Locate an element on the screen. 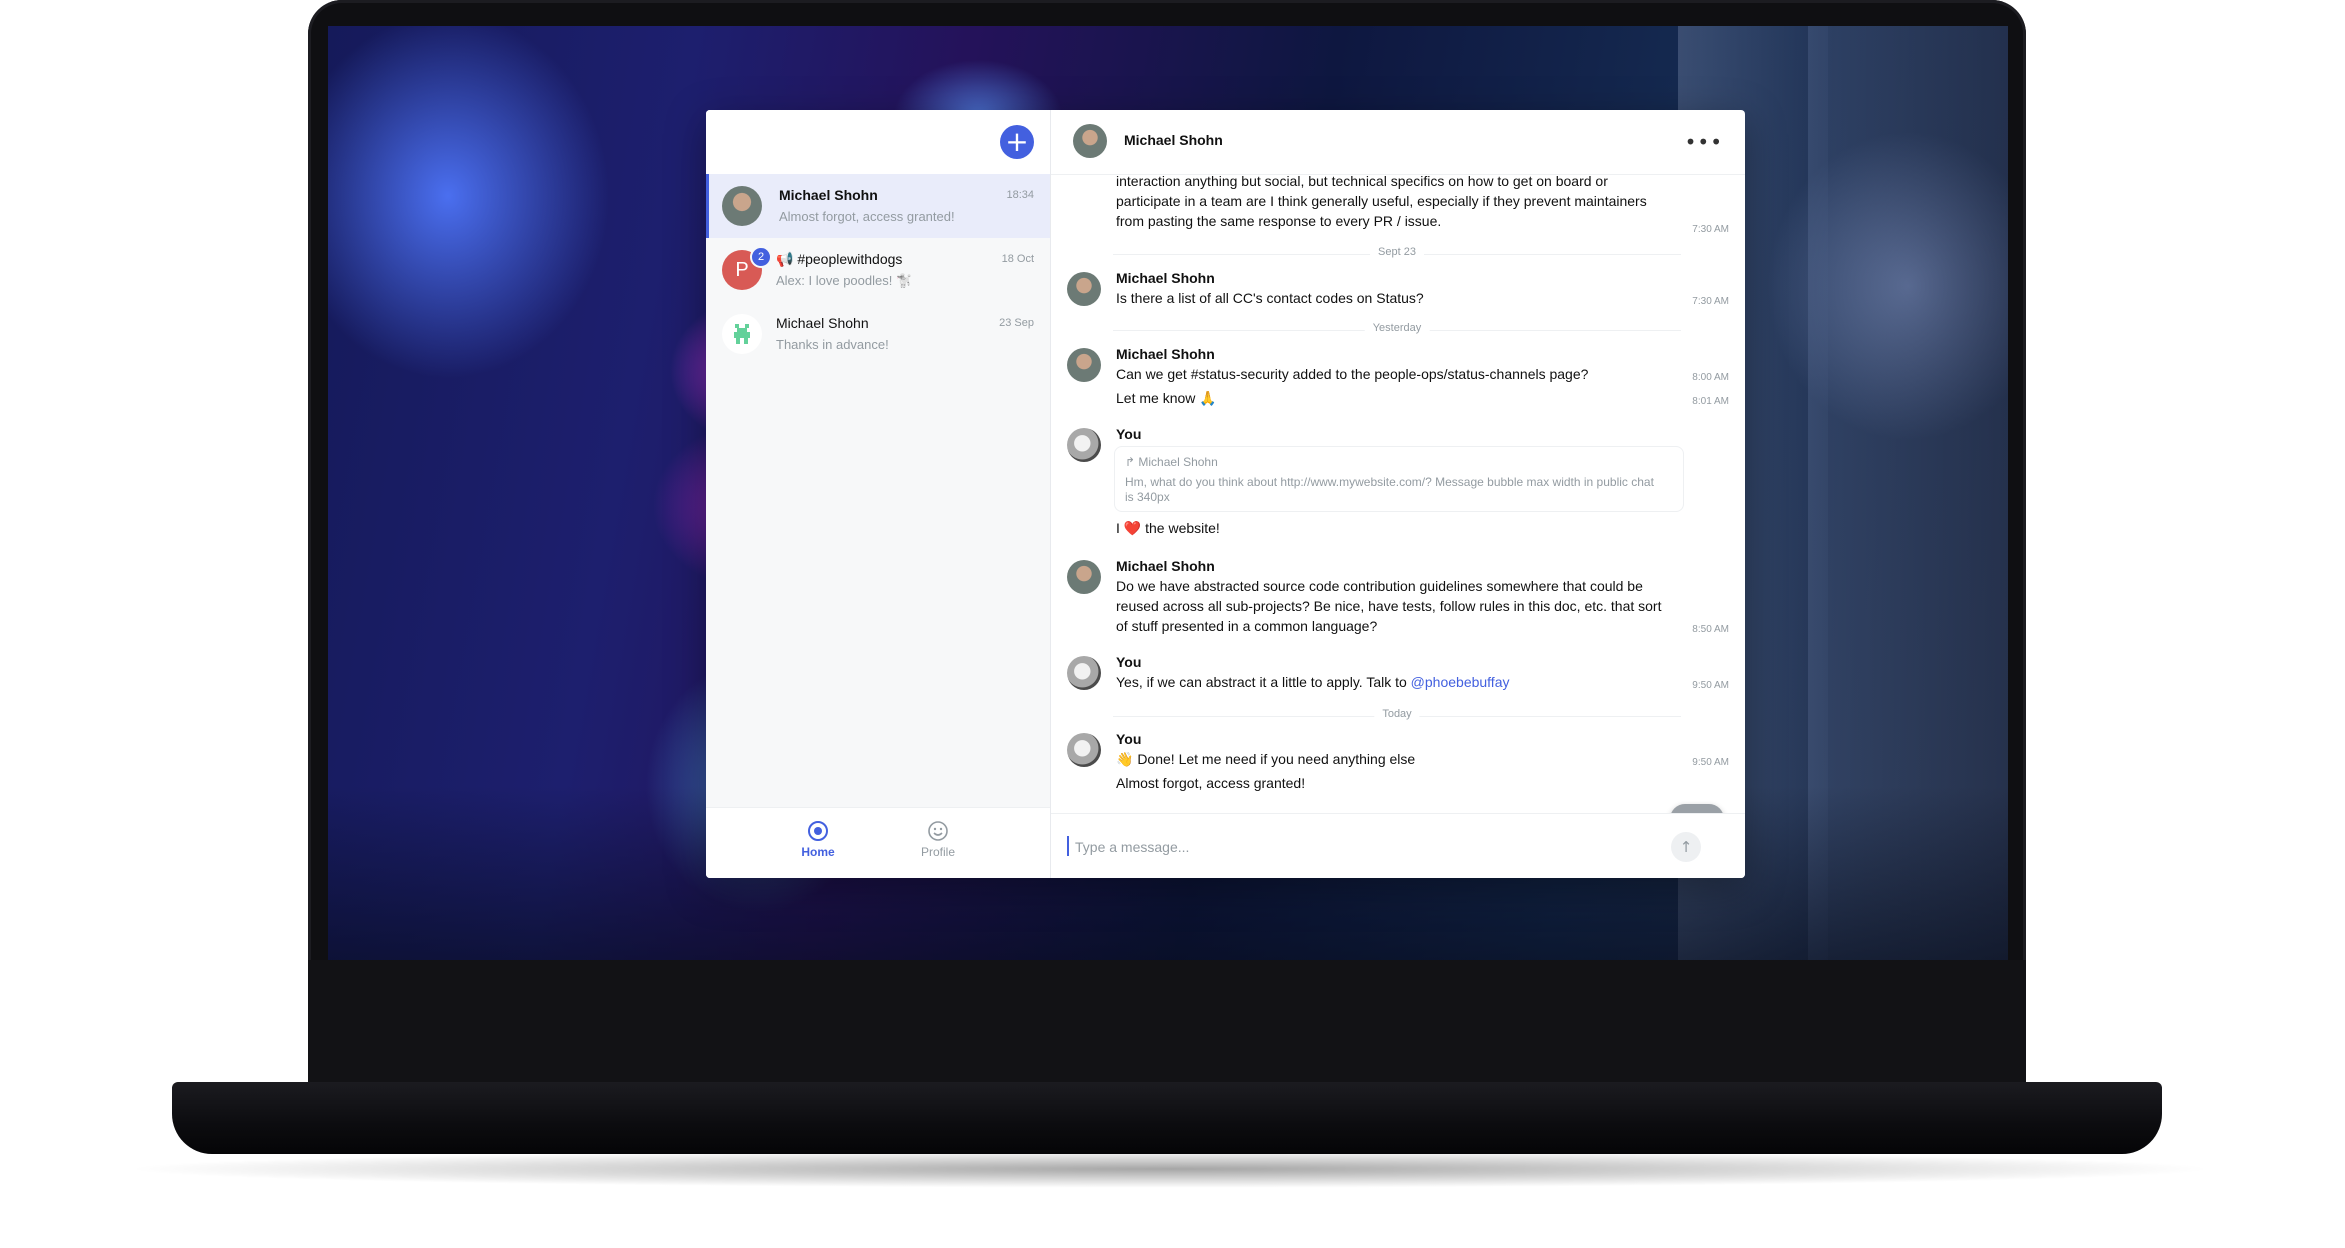  quote-author: ↱ Michael Shohn is located at coordinates (1171, 462).